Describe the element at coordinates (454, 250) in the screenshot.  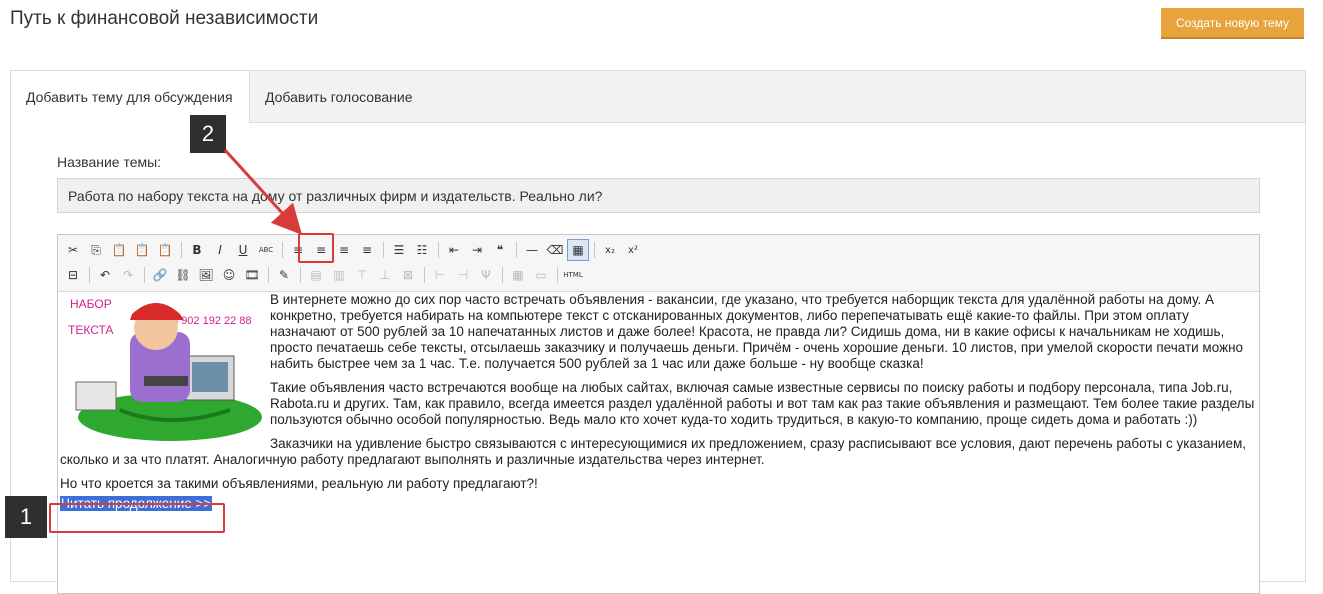
I see `outdent-icon: ⇤` at that location.